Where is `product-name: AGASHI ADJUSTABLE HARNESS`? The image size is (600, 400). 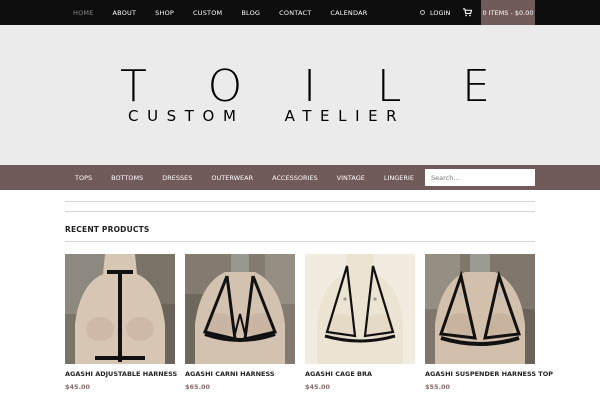
product-name: AGASHI ADJUSTABLE HARNESS is located at coordinates (121, 374).